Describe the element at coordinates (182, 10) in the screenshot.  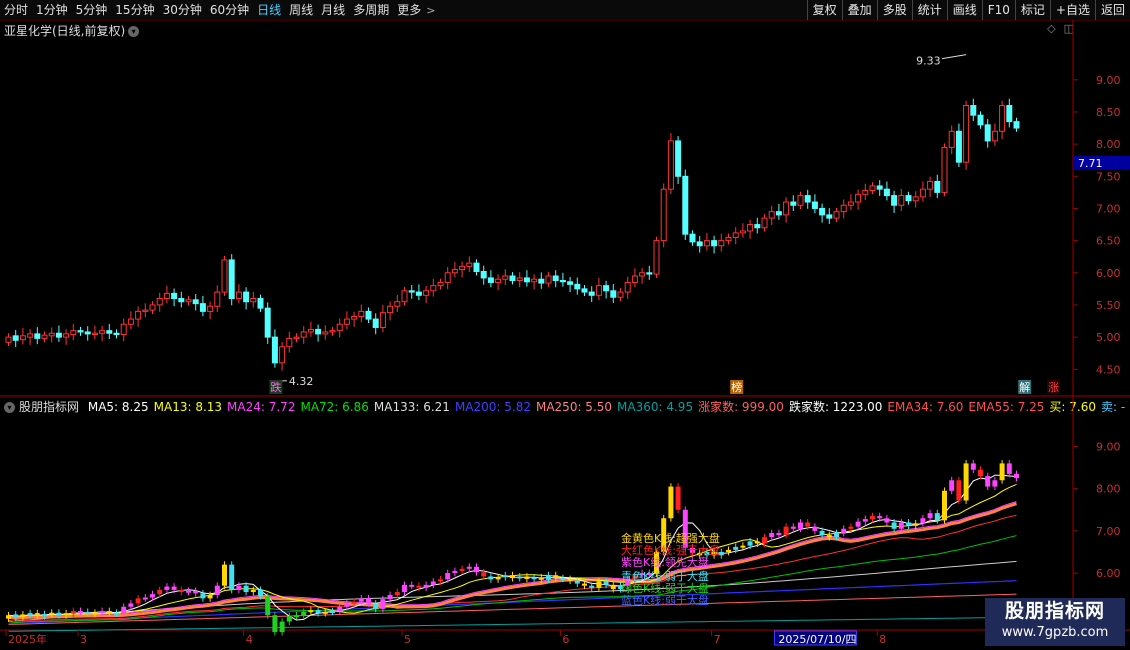
I see `timeframe-tab: 30分钟` at that location.